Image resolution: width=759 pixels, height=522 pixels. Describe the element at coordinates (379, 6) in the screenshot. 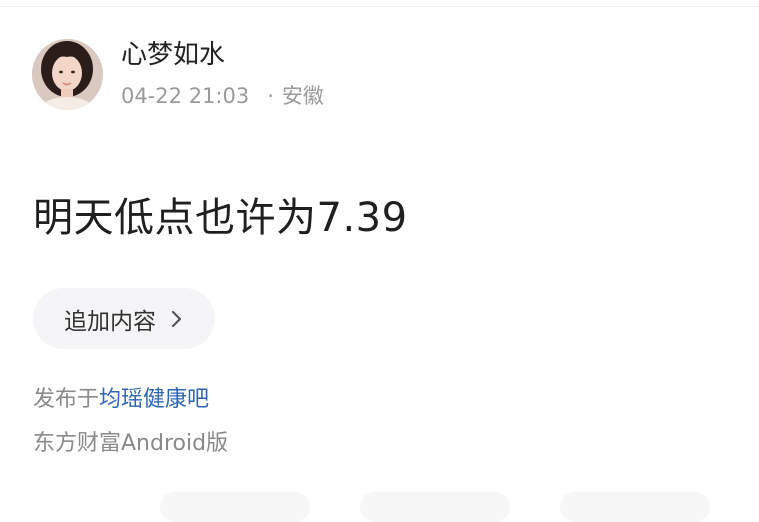

I see `top-divider` at that location.